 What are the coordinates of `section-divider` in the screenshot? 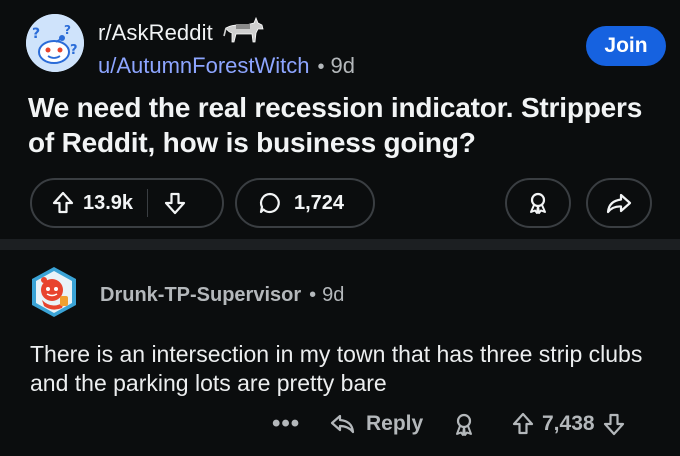 It's located at (340, 244).